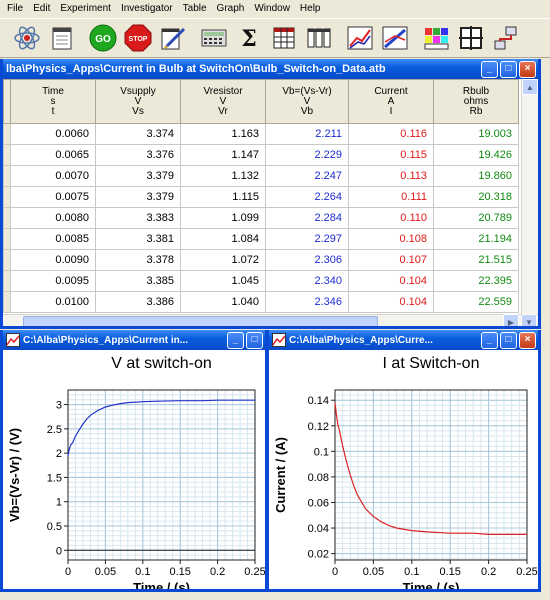 This screenshot has height=600, width=550. What do you see at coordinates (200, 321) in the screenshot?
I see `horizontal-scroll-thumb` at bounding box center [200, 321].